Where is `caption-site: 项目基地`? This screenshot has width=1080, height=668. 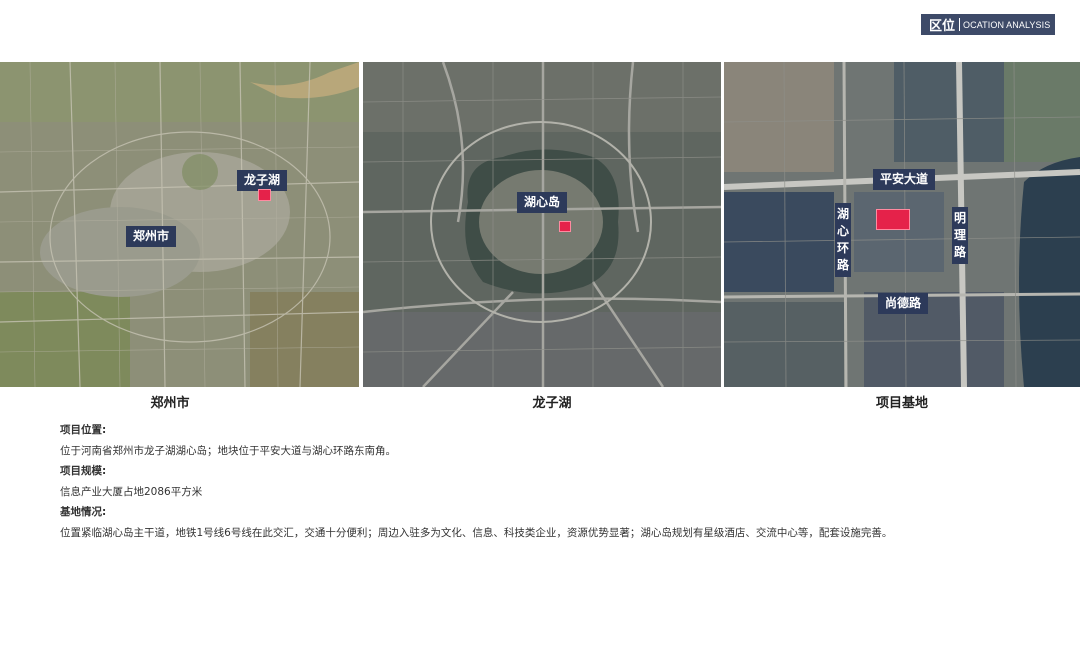 caption-site: 项目基地 is located at coordinates (901, 403).